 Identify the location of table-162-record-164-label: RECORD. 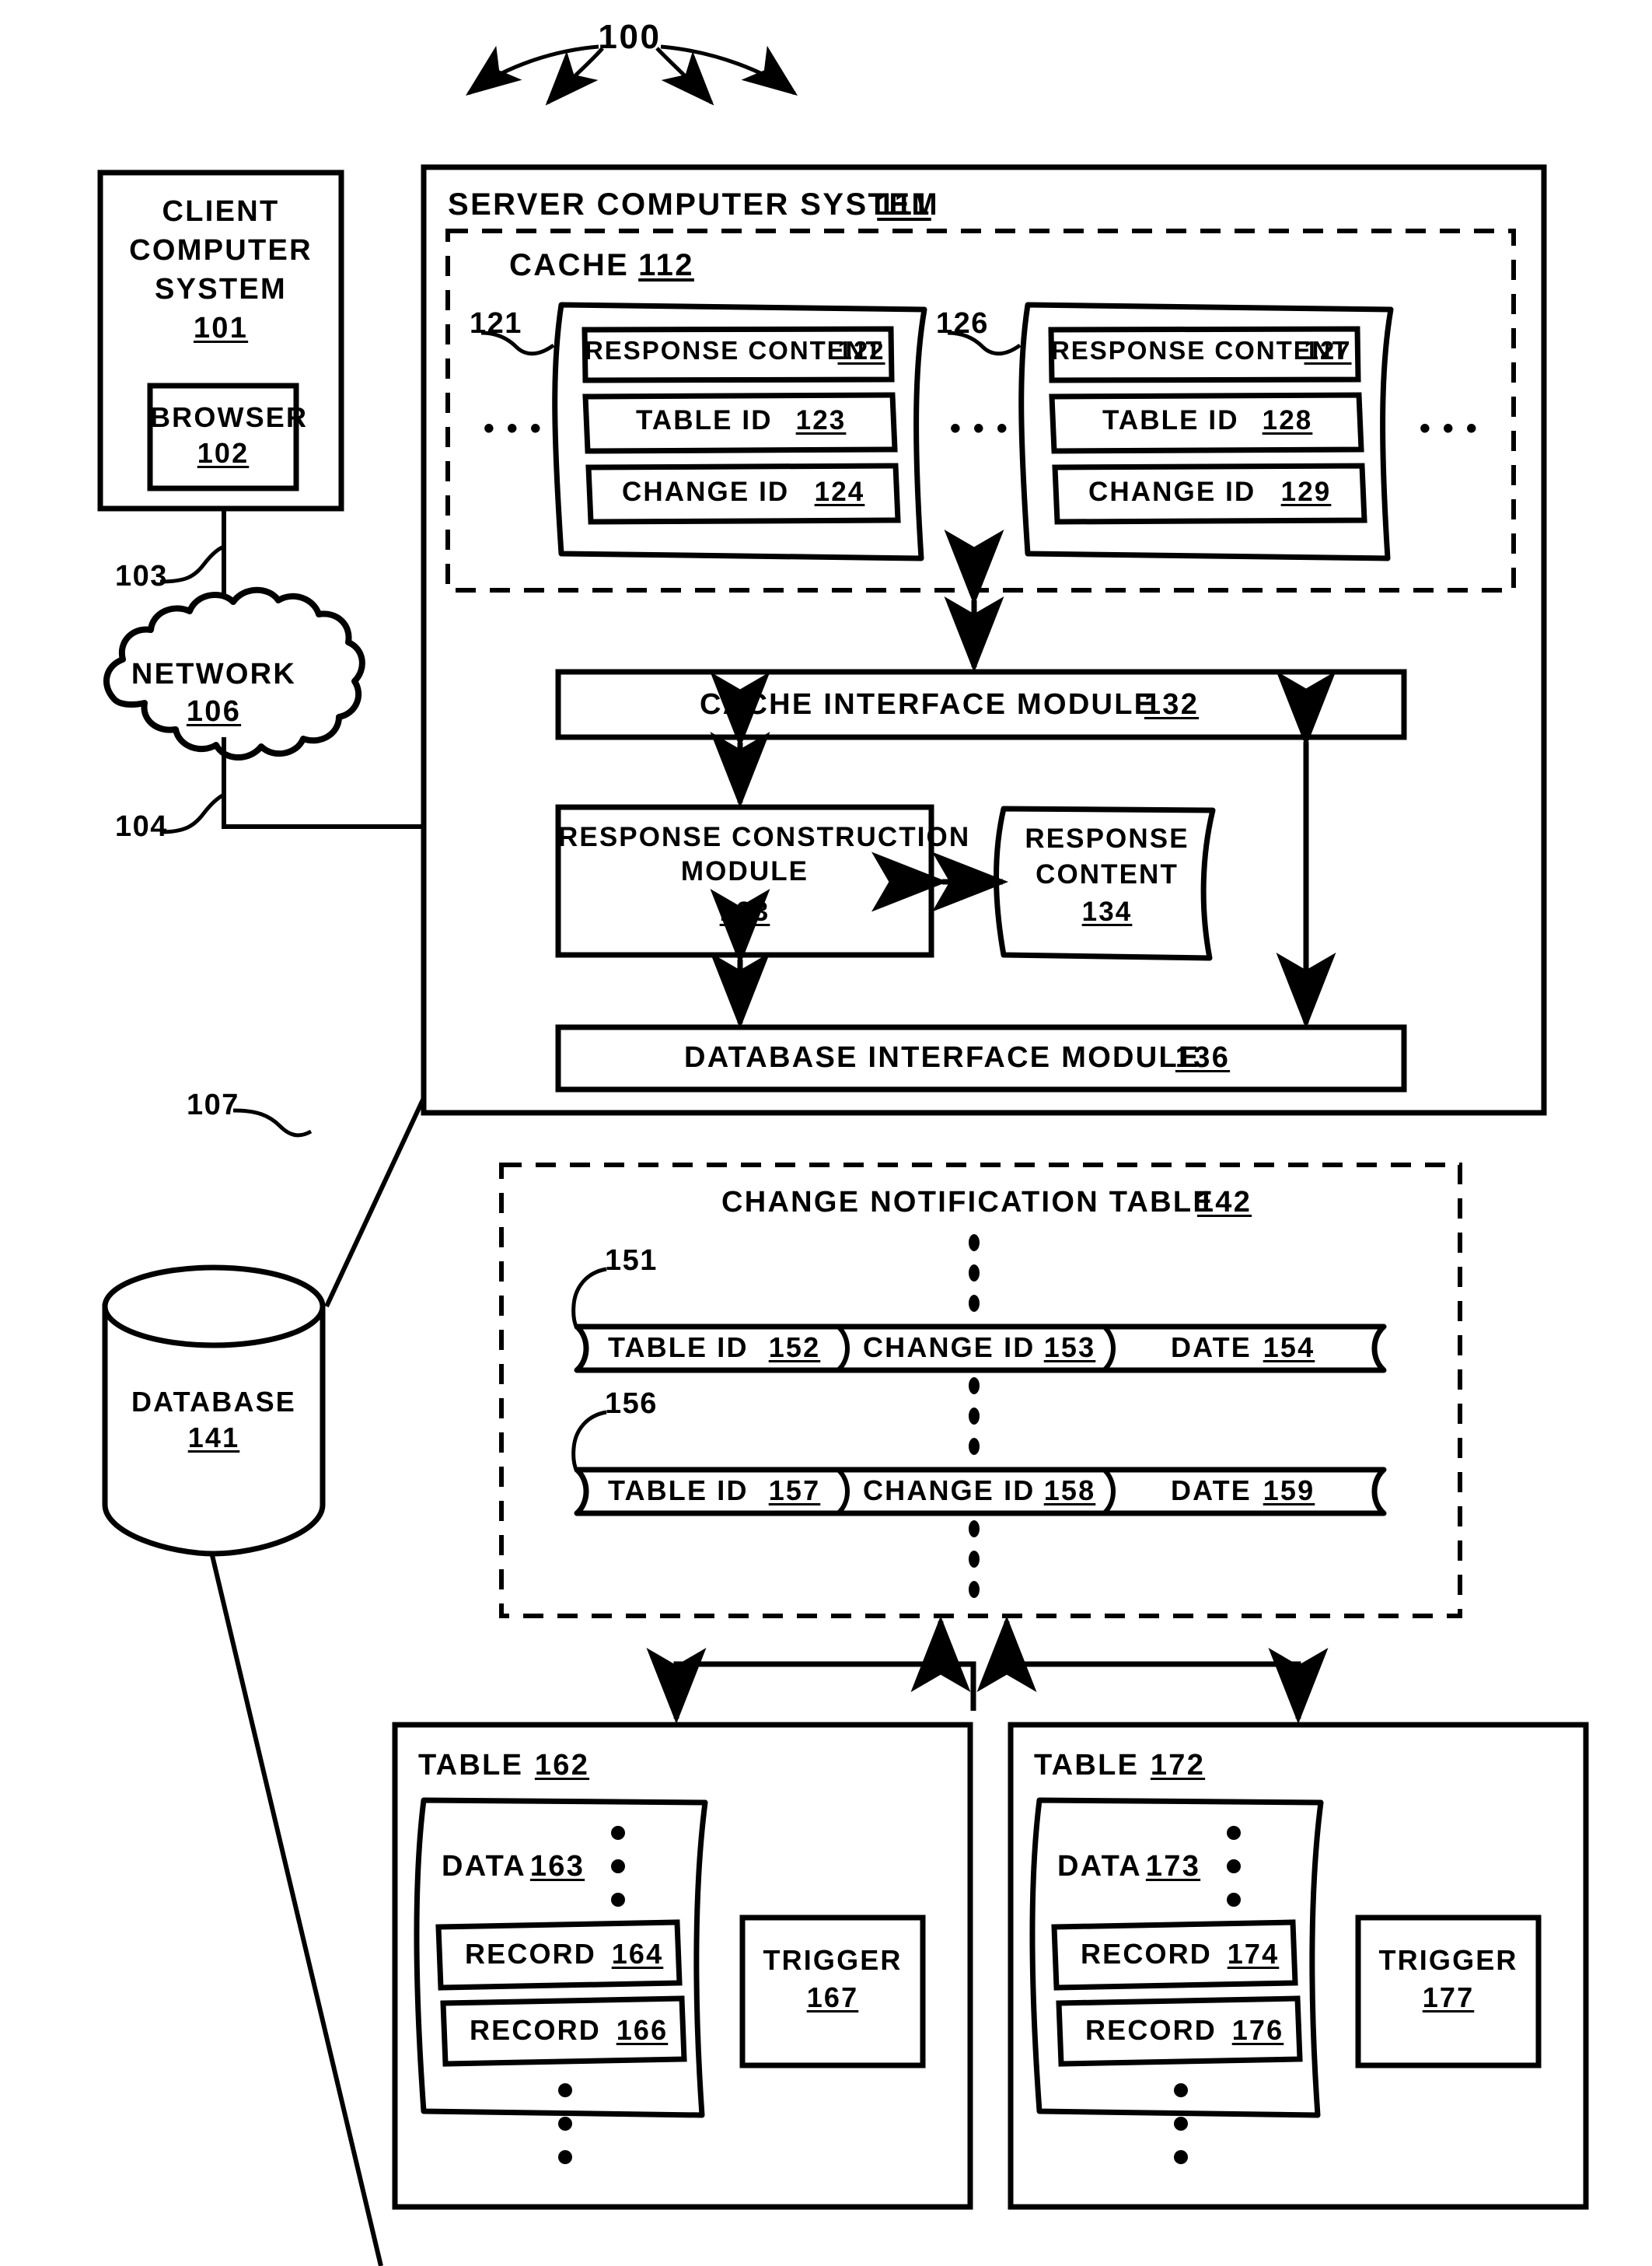
(530, 1954).